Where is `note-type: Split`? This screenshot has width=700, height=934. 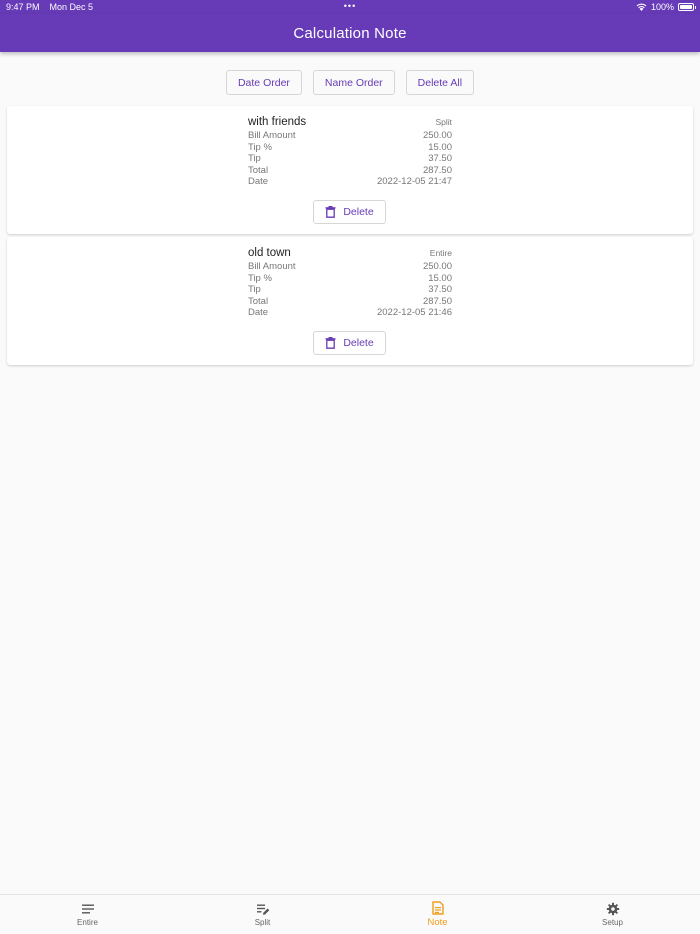 note-type: Split is located at coordinates (443, 122).